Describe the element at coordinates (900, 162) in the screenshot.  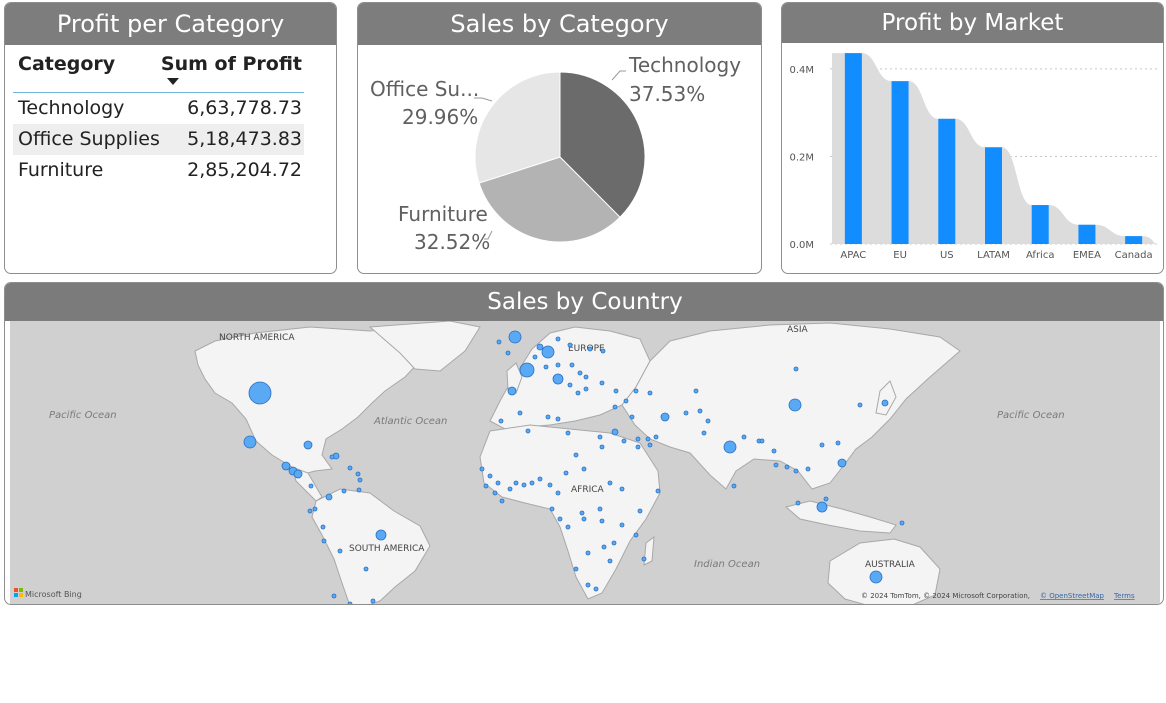
I see `bar-eu` at that location.